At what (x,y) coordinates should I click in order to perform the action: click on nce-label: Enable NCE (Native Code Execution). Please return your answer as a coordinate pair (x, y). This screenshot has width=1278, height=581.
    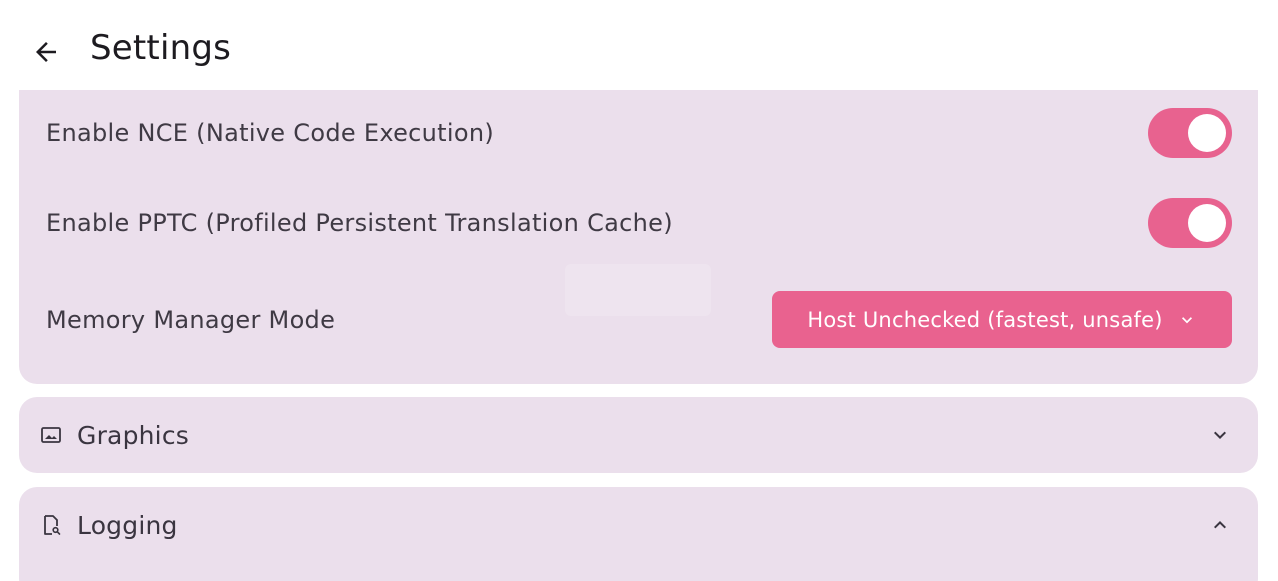
    Looking at the image, I should click on (270, 133).